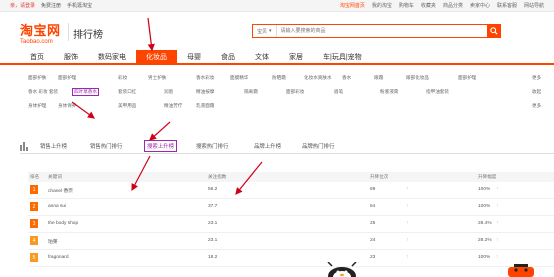 This screenshot has height=277, width=554. What do you see at coordinates (194, 56) in the screenshot?
I see `nav-baby: 母婴` at bounding box center [194, 56].